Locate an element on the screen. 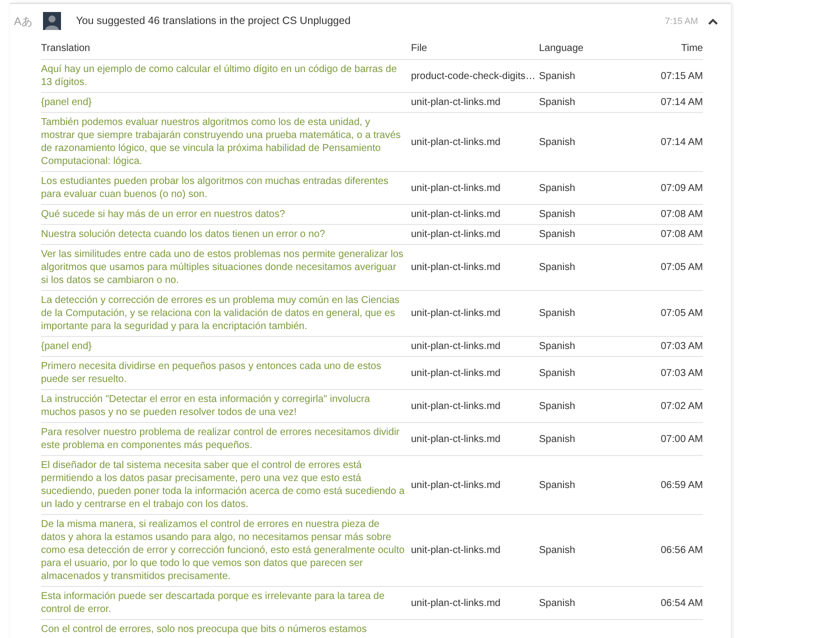 The image size is (837, 638). time-text: 07:09 AM is located at coordinates (681, 188).